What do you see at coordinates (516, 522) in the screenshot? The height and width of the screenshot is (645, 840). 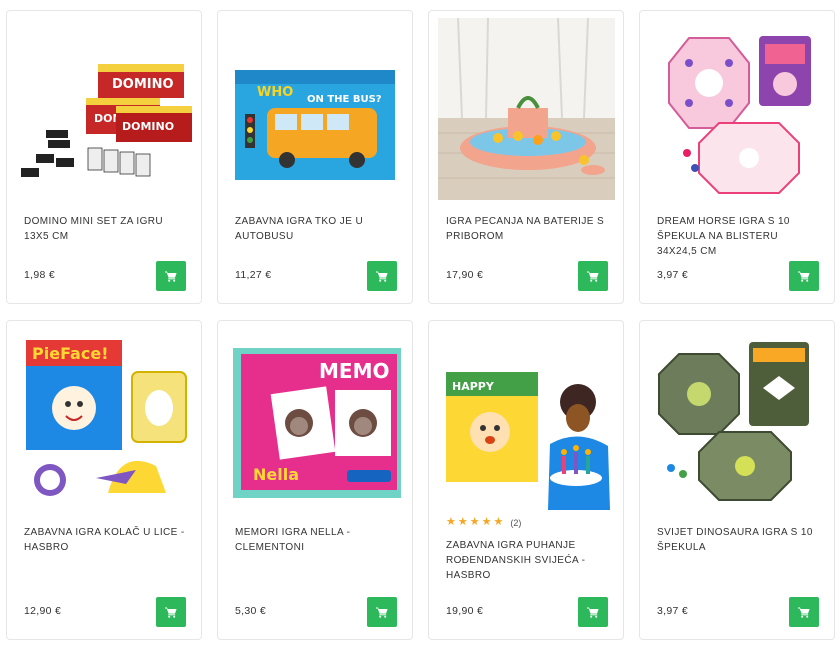 I see `rating-count: (2)` at bounding box center [516, 522].